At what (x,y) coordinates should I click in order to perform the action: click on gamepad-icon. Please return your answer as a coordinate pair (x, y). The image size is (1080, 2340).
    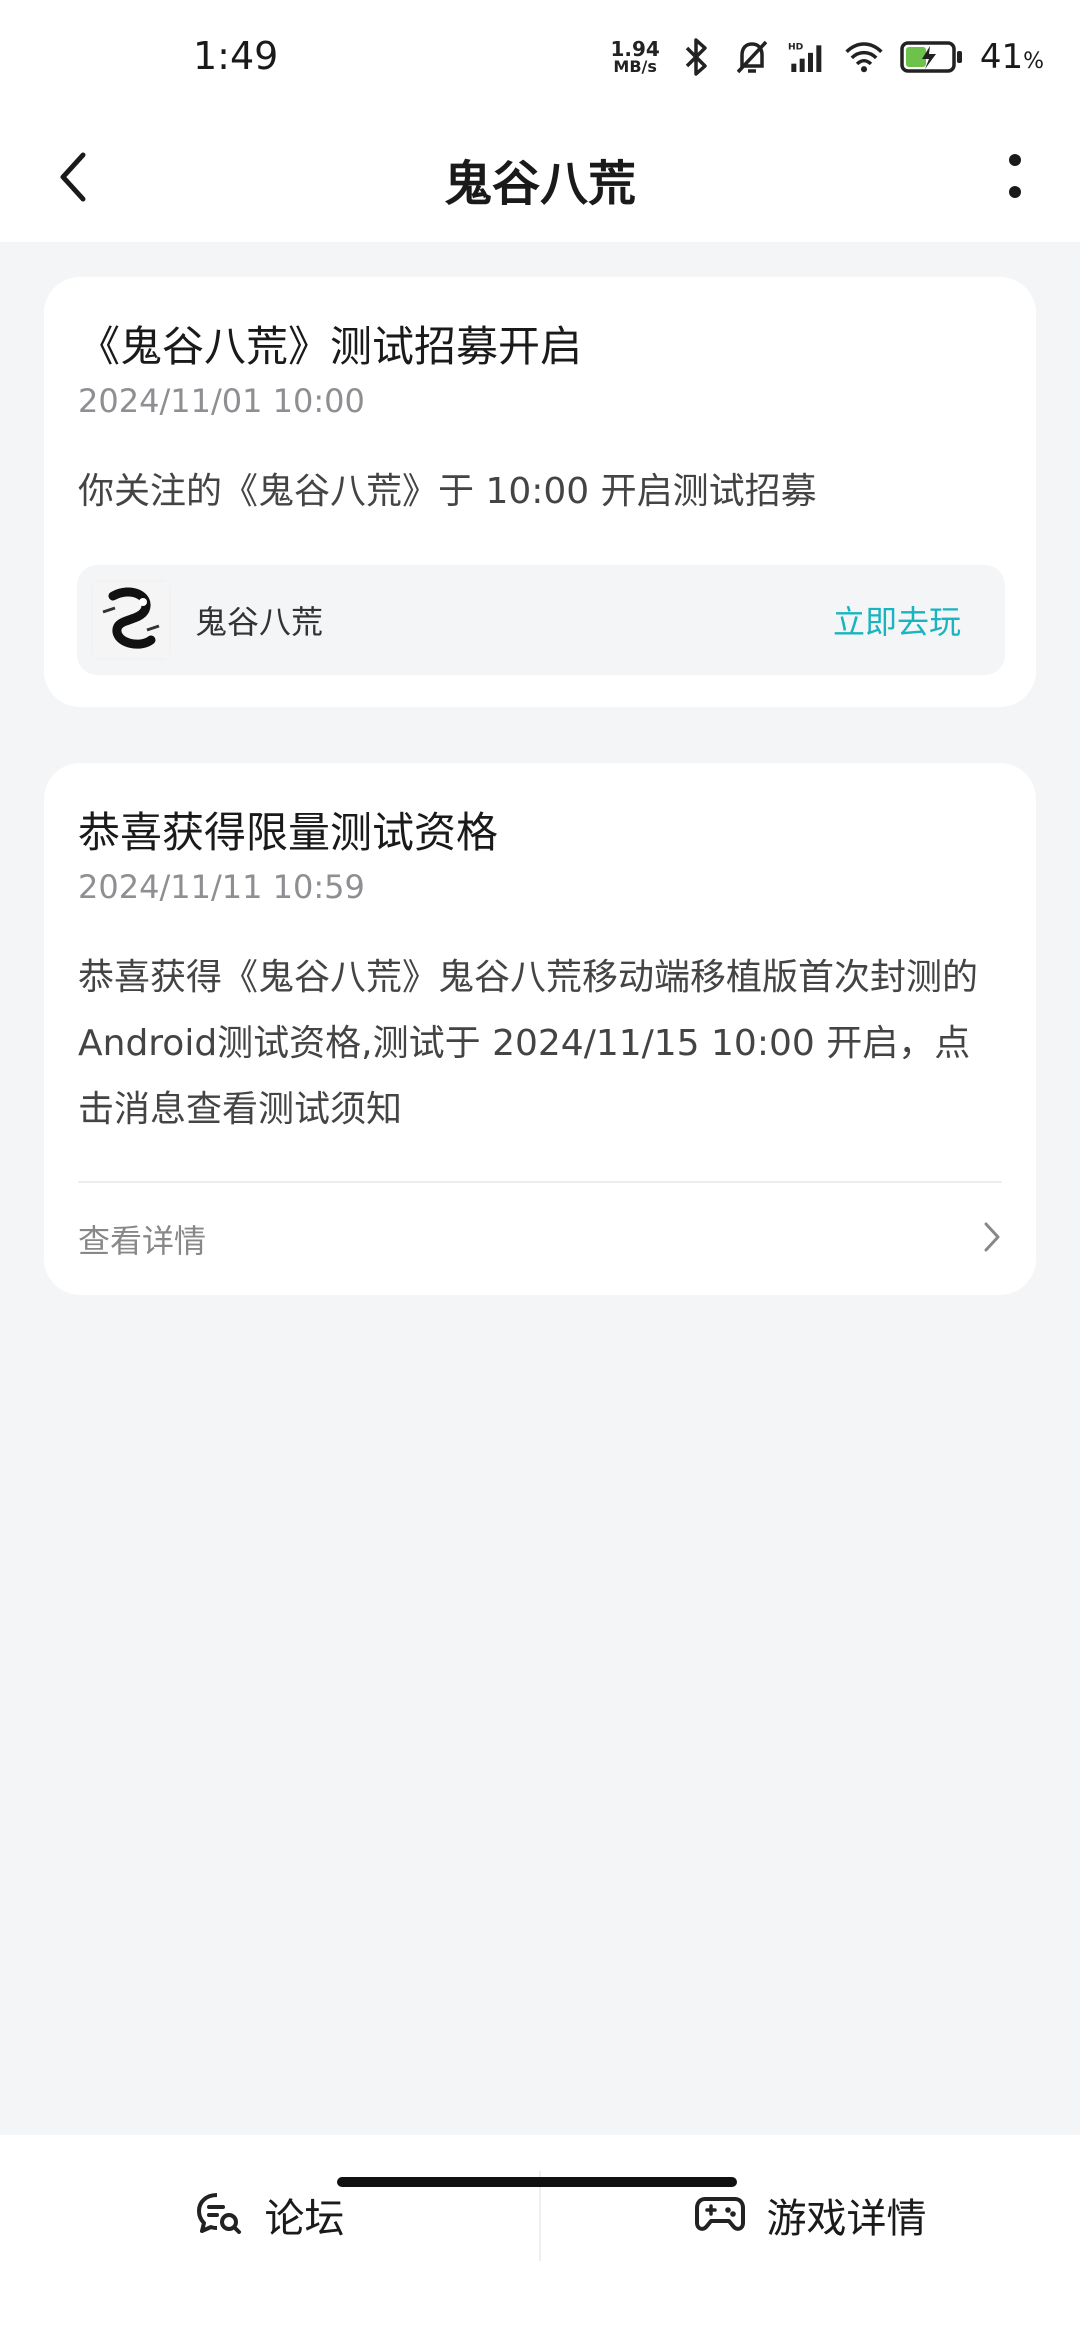
    Looking at the image, I should click on (719, 2215).